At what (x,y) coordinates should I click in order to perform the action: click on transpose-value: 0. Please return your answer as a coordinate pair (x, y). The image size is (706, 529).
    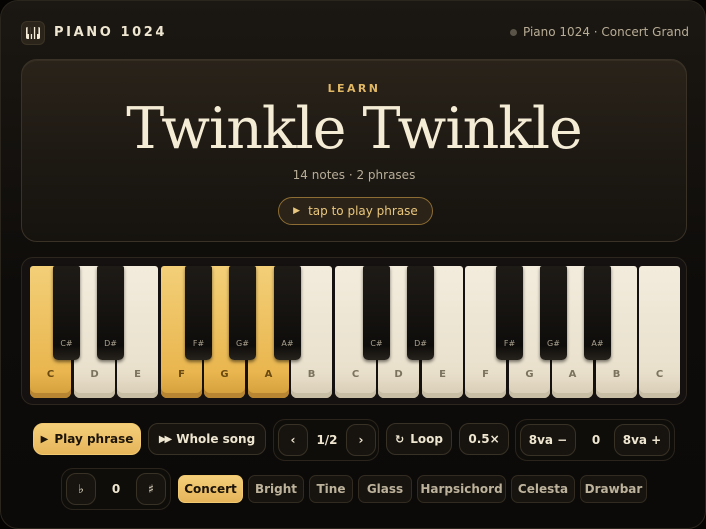
    Looking at the image, I should click on (116, 489).